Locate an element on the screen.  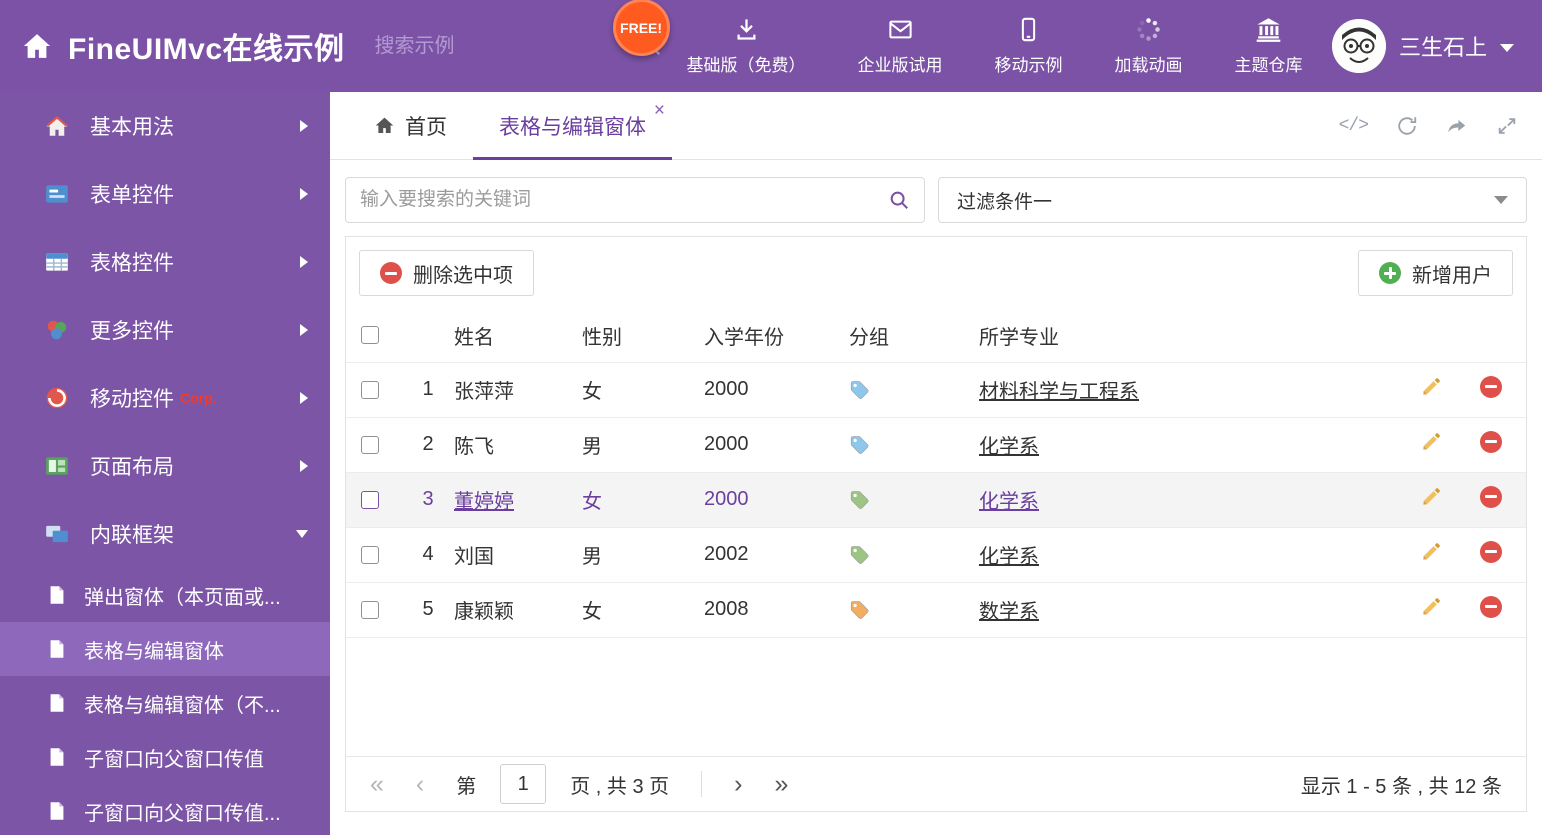
filter-dropdown: 过滤条件一 is located at coordinates (1232, 200).